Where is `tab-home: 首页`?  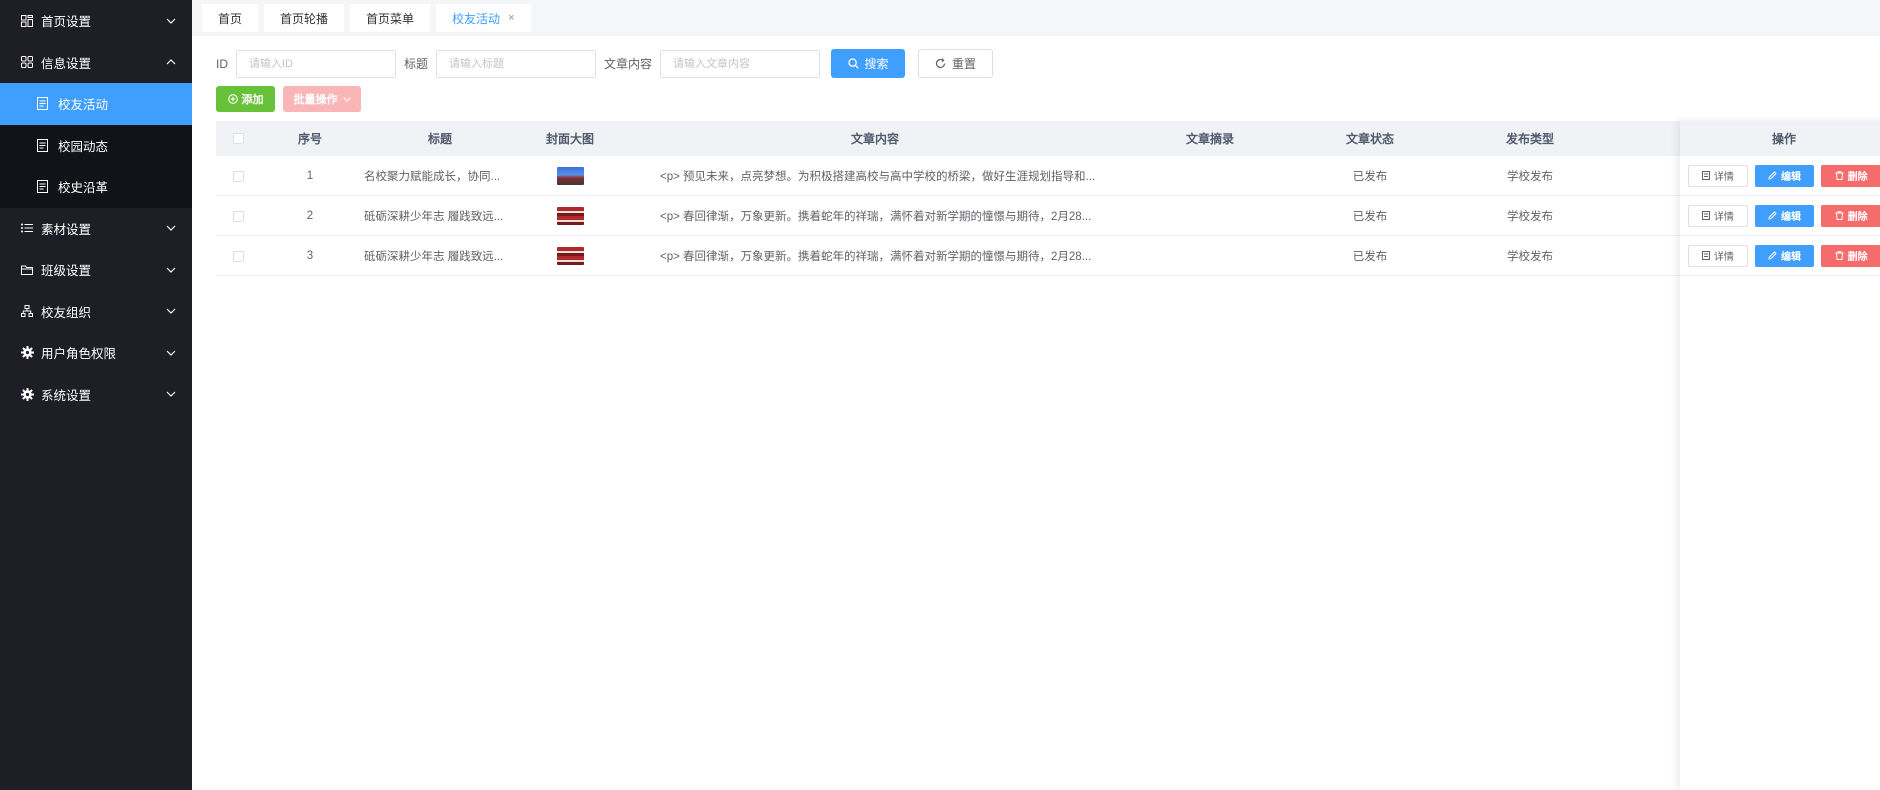
tab-home: 首页 is located at coordinates (230, 18).